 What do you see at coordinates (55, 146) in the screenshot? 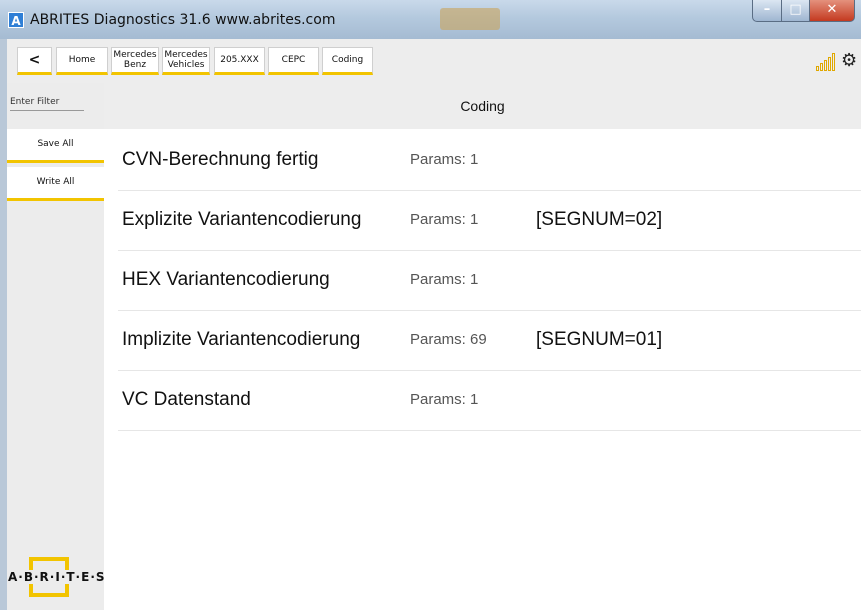
I see `save-all-button: Save All` at bounding box center [55, 146].